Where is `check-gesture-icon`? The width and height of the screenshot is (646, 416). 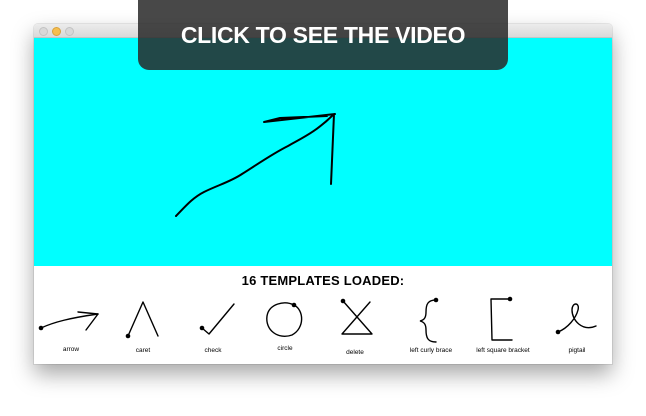 check-gesture-icon is located at coordinates (217, 319).